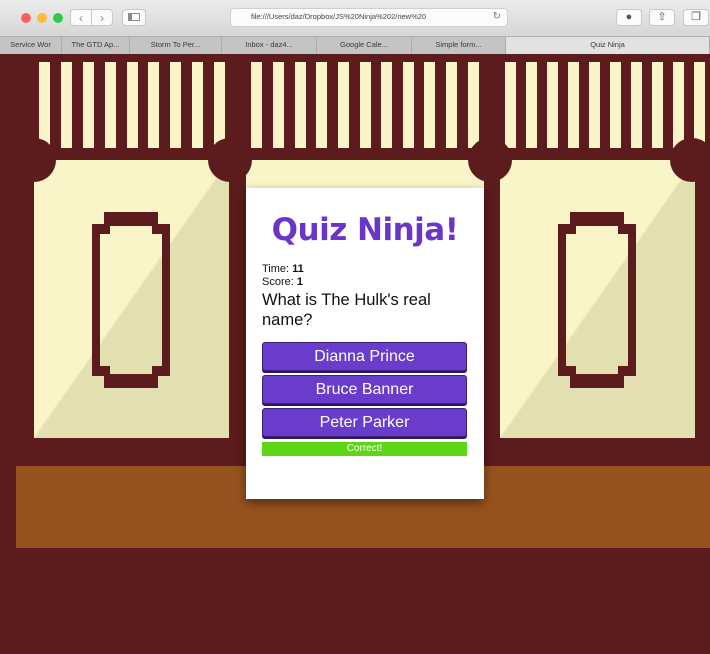  Describe the element at coordinates (364, 356) in the screenshot. I see `answer-button-dianna-prince: Dianna Prince` at that location.